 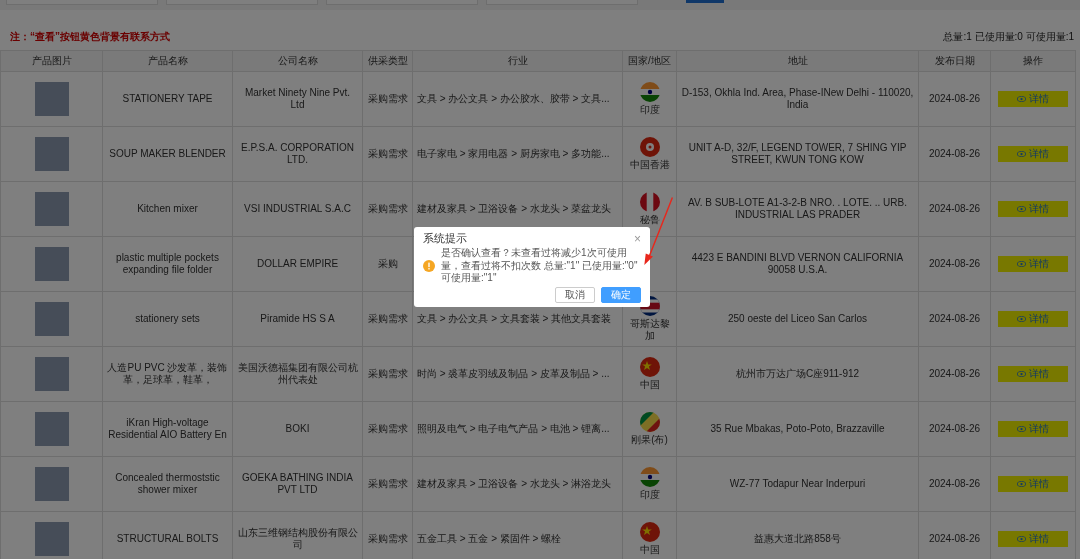 What do you see at coordinates (798, 484) in the screenshot?
I see `table-cell: WZ-77 Todapur Near Inderpuri` at bounding box center [798, 484].